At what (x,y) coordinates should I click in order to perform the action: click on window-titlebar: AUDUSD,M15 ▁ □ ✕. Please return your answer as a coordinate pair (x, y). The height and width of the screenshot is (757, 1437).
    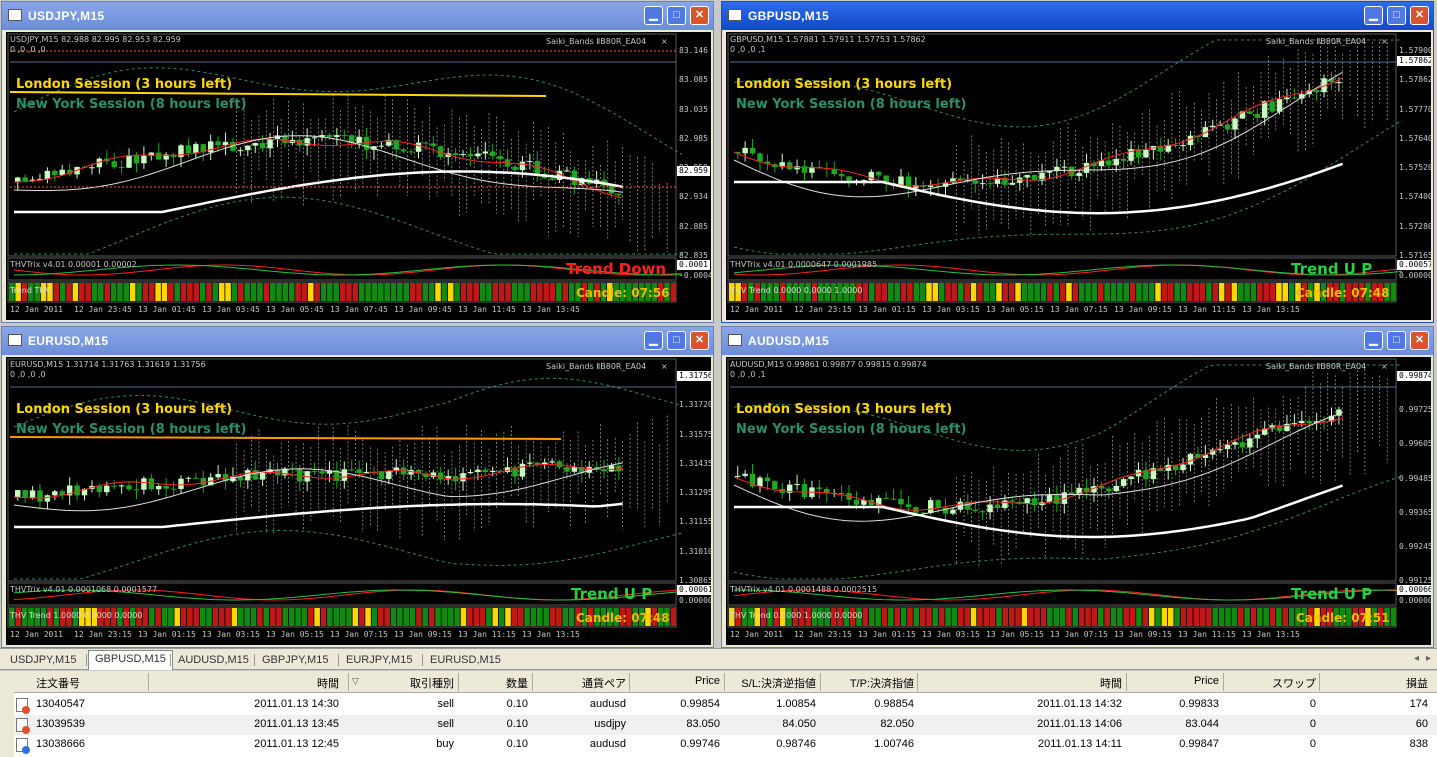
    Looking at the image, I should click on (1077, 341).